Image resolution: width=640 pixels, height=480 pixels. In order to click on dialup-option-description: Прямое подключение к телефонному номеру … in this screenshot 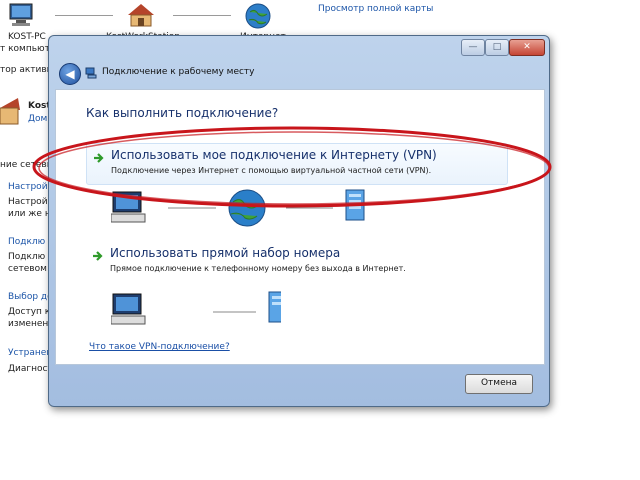, I will do `click(258, 268)`.